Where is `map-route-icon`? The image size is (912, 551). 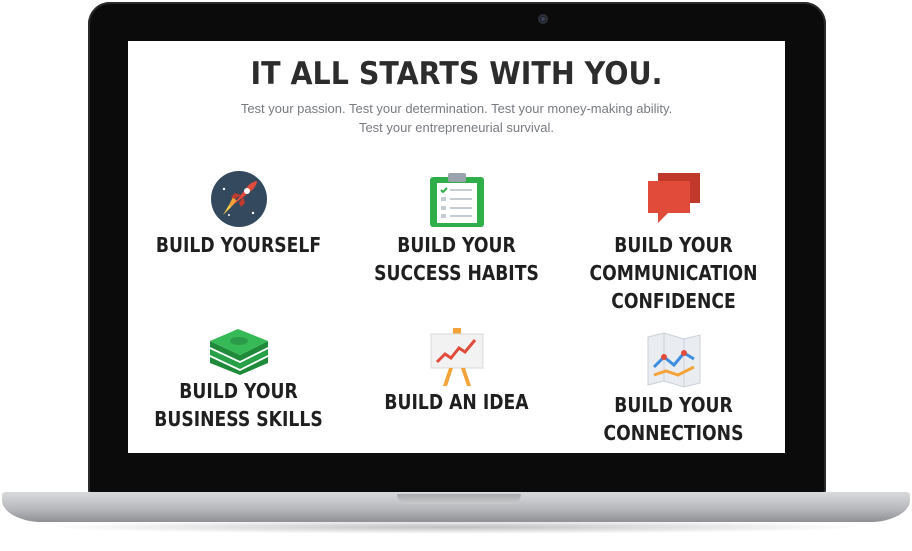
map-route-icon is located at coordinates (673, 360).